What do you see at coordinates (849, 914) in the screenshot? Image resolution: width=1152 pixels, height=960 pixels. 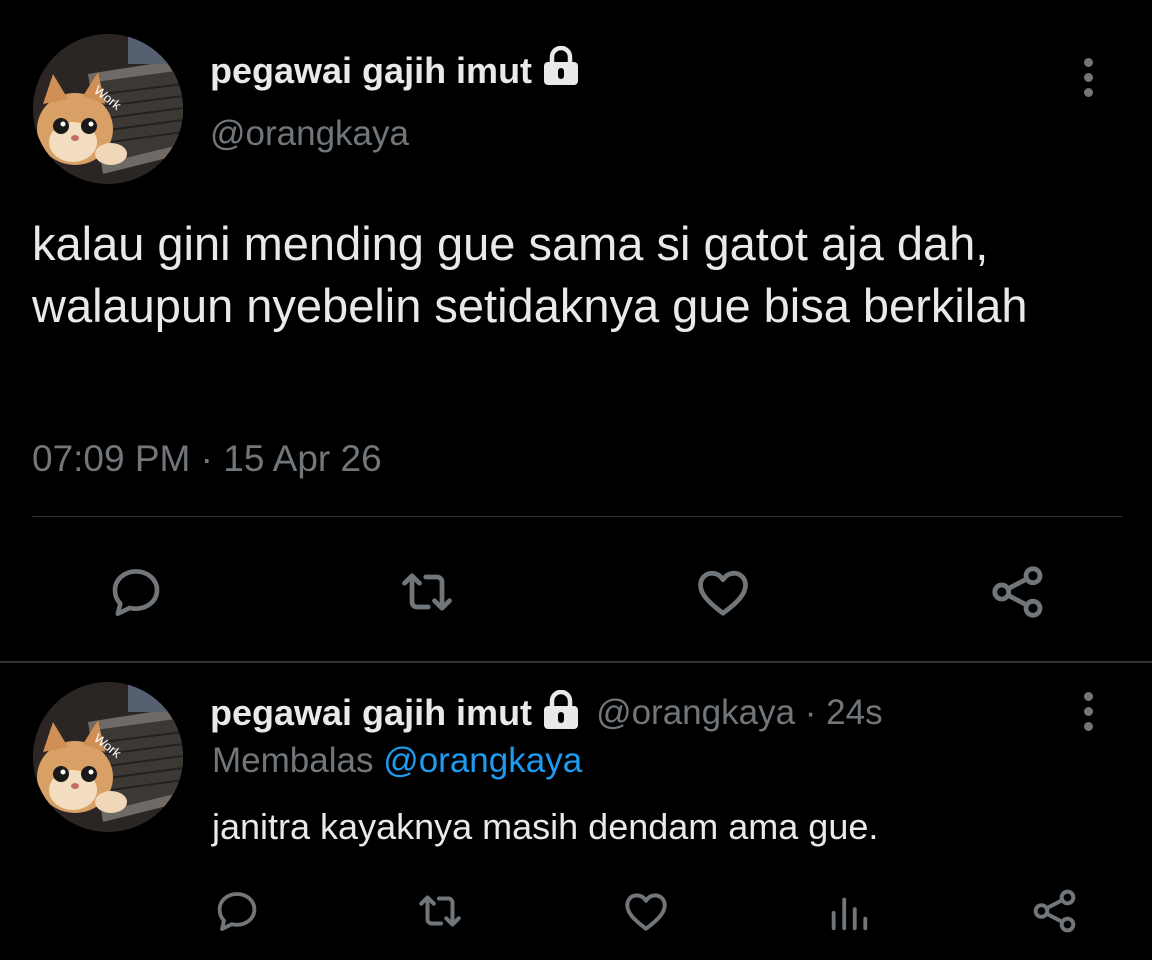 I see `analytics-icon` at bounding box center [849, 914].